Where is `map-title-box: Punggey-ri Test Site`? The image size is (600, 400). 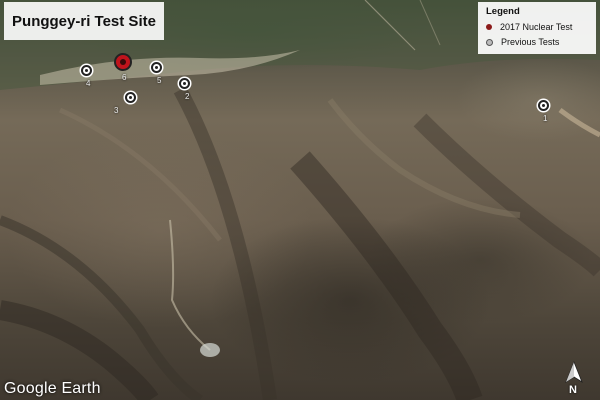
map-title-box: Punggey-ri Test Site is located at coordinates (84, 21).